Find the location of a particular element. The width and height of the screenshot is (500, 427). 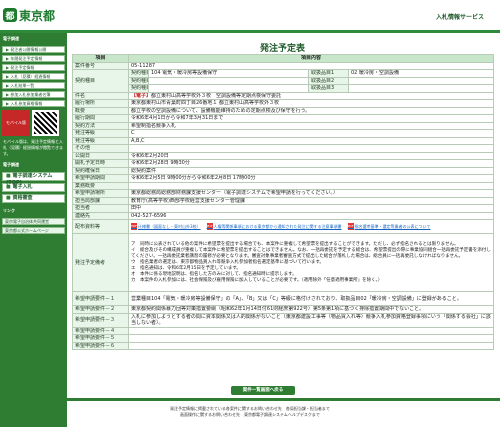

sidebar-item-procurement-info: 発注者公開情報公開 is located at coordinates (33, 49).